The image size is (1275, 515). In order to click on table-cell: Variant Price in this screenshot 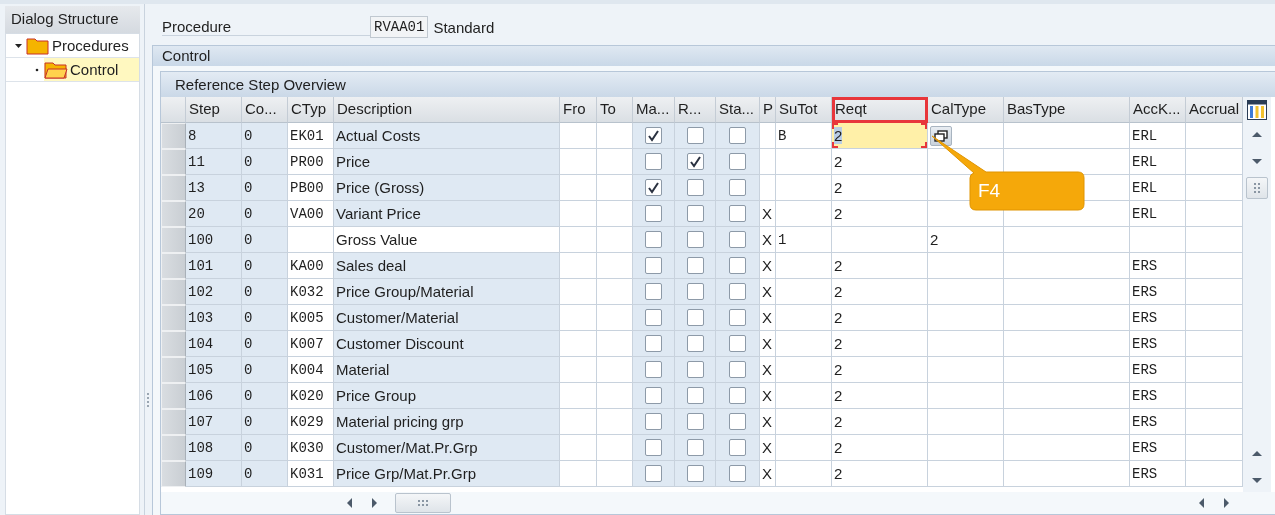, I will do `click(447, 214)`.